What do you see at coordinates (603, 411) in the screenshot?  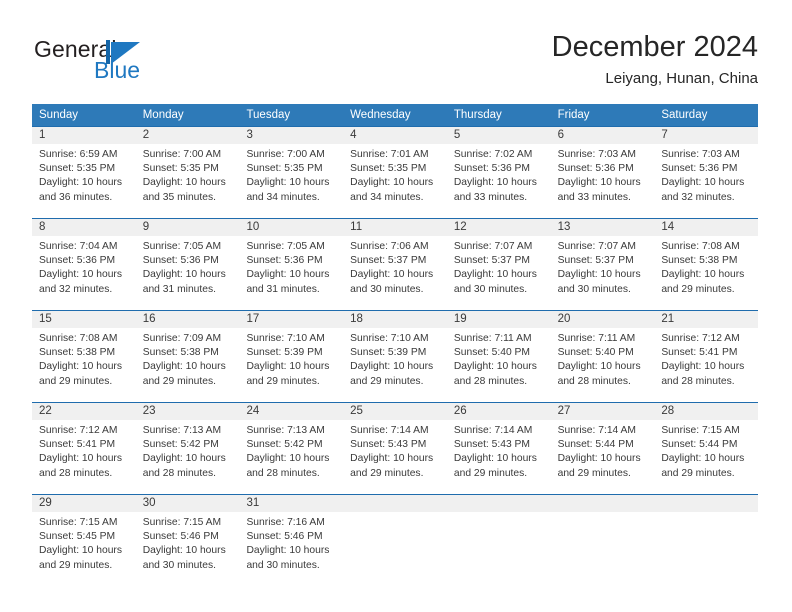 I see `day-number: 27` at bounding box center [603, 411].